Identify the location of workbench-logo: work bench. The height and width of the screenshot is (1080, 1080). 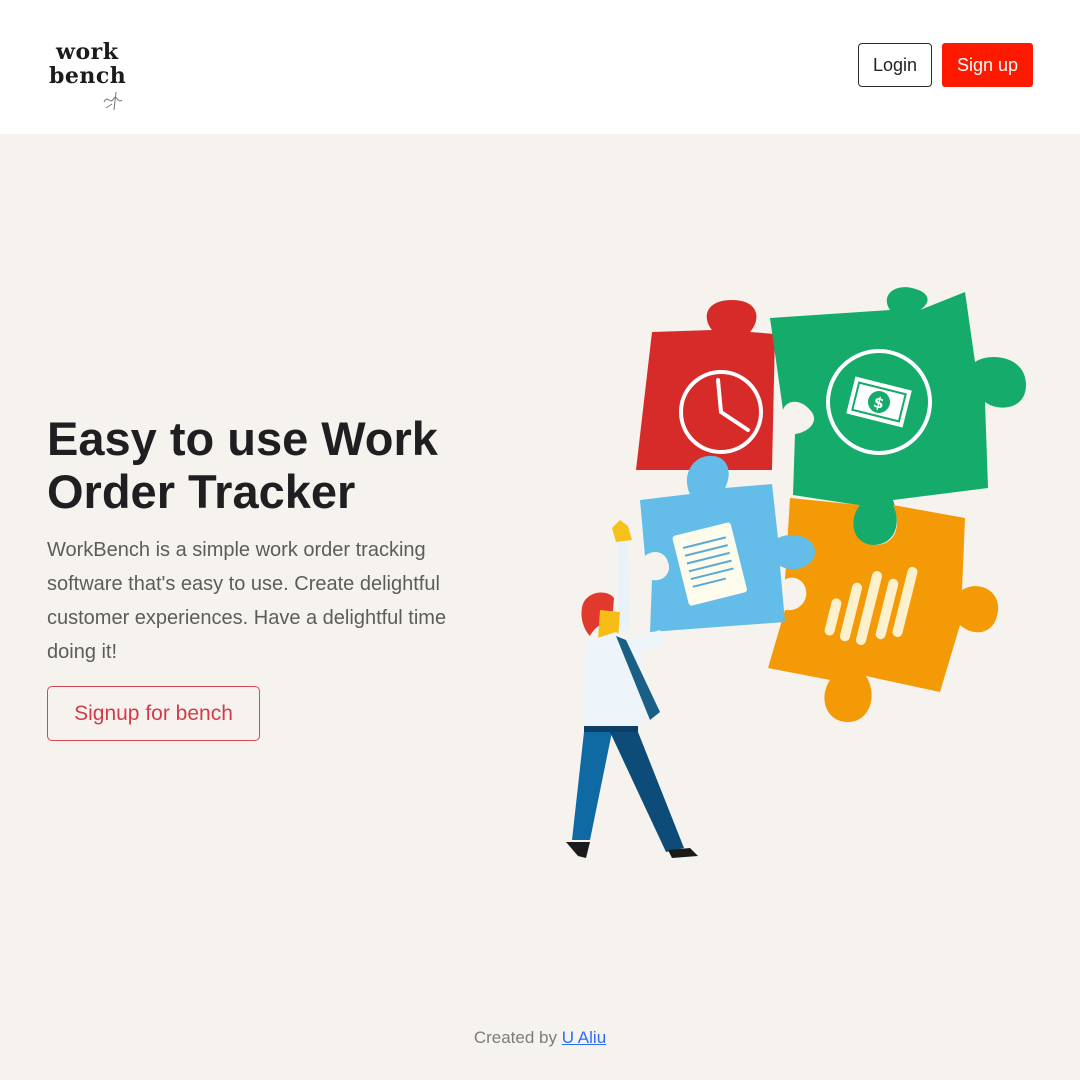
(93, 77).